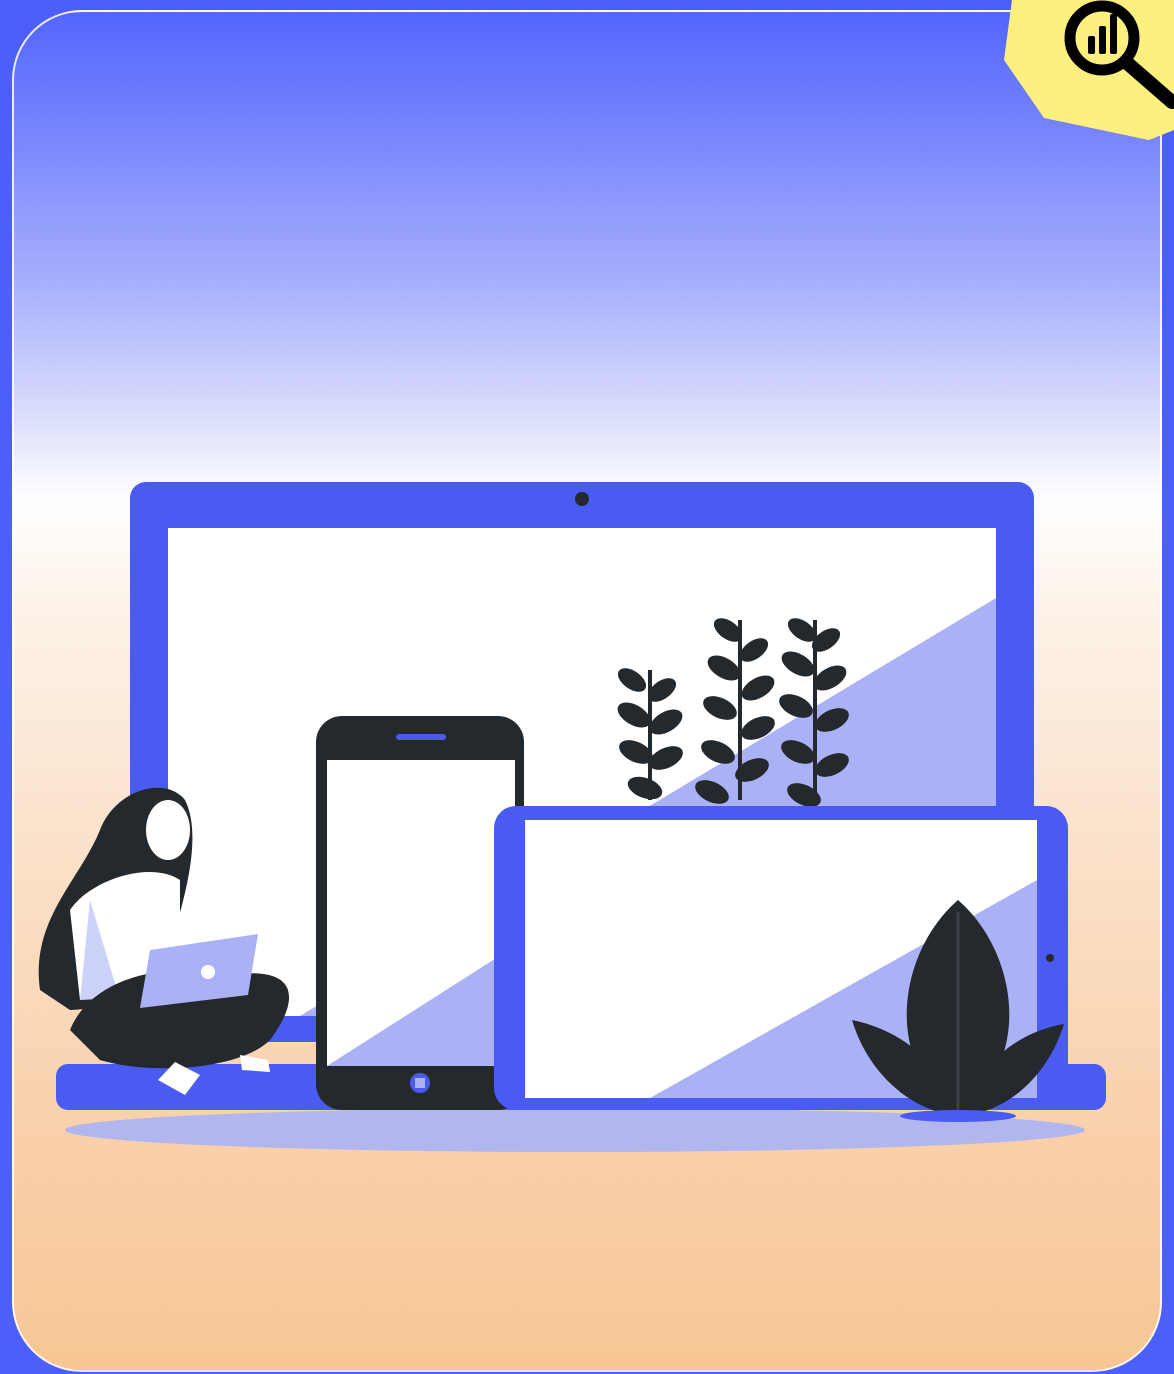 Image resolution: width=1174 pixels, height=1374 pixels. Describe the element at coordinates (421, 737) in the screenshot. I see `phone-speaker` at that location.